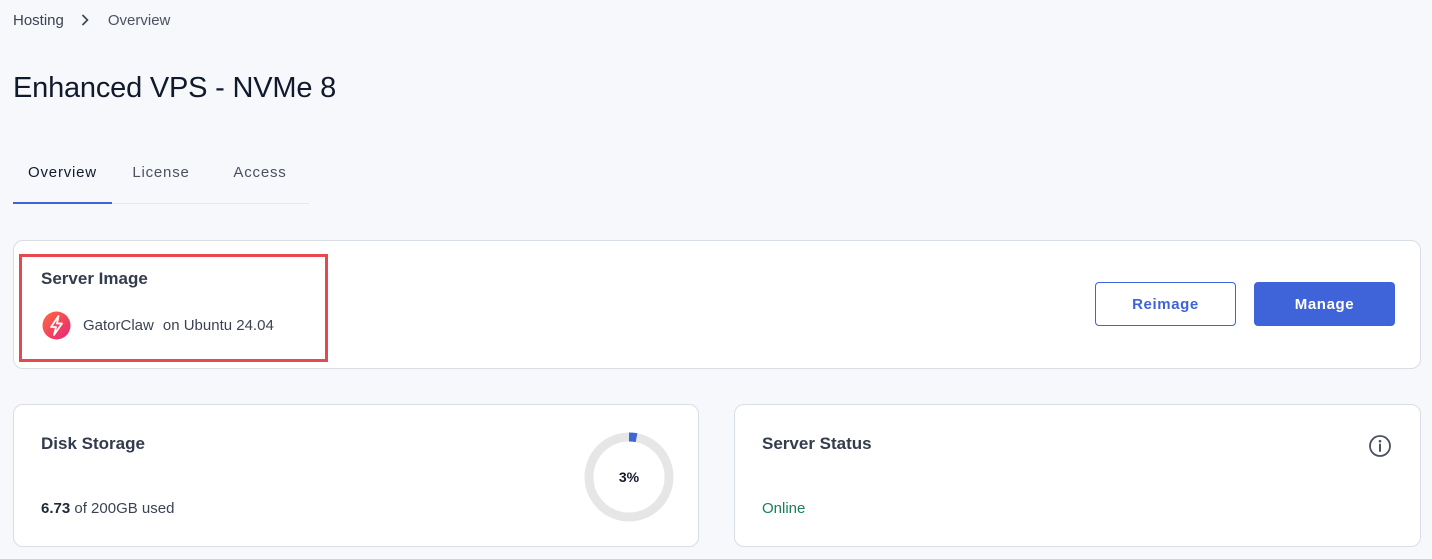  Describe the element at coordinates (1324, 304) in the screenshot. I see `manage-button: Manage` at that location.